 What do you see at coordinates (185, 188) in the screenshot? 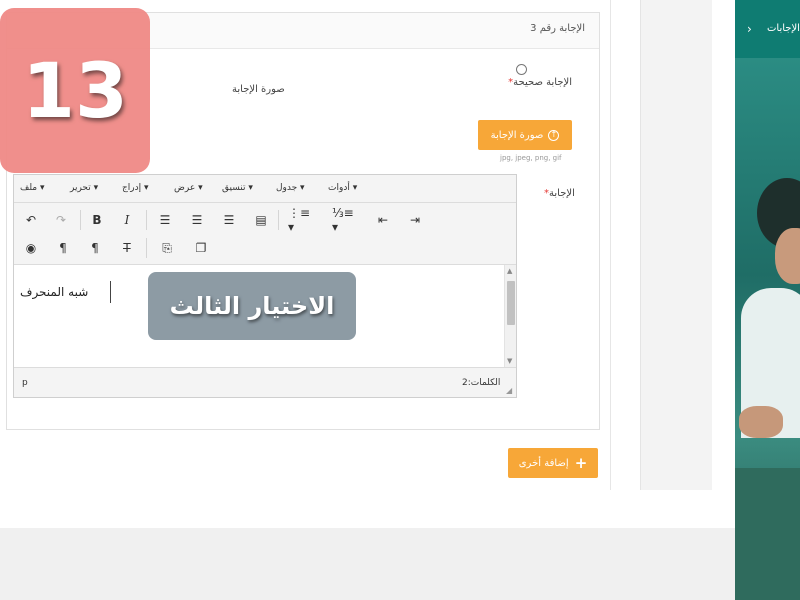
I see `menu-view-label: عرض` at bounding box center [185, 188].